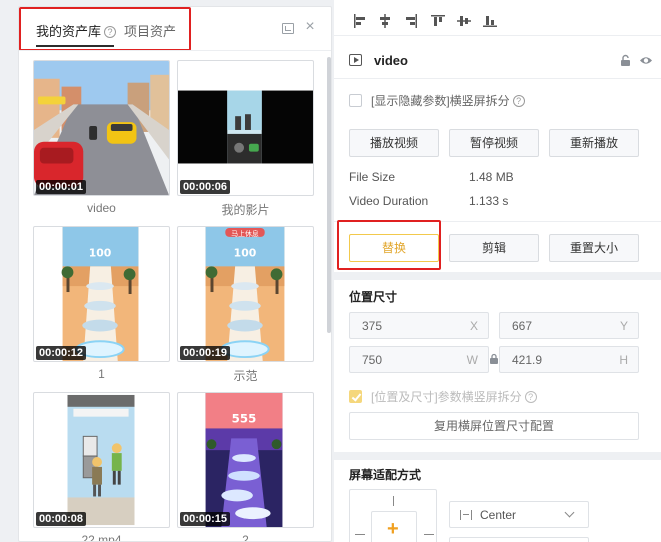  I want to click on fit-mode-value: Center, so click(498, 515).